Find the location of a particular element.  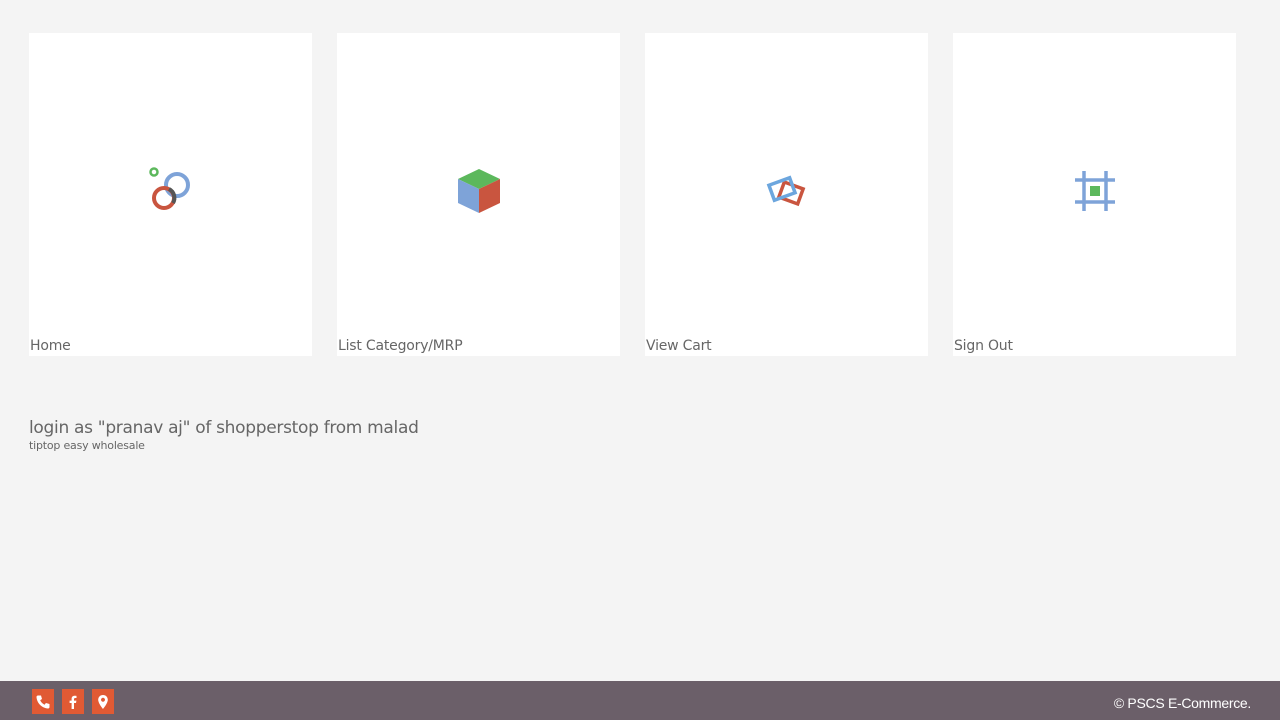

tile-label: Home is located at coordinates (50, 346).